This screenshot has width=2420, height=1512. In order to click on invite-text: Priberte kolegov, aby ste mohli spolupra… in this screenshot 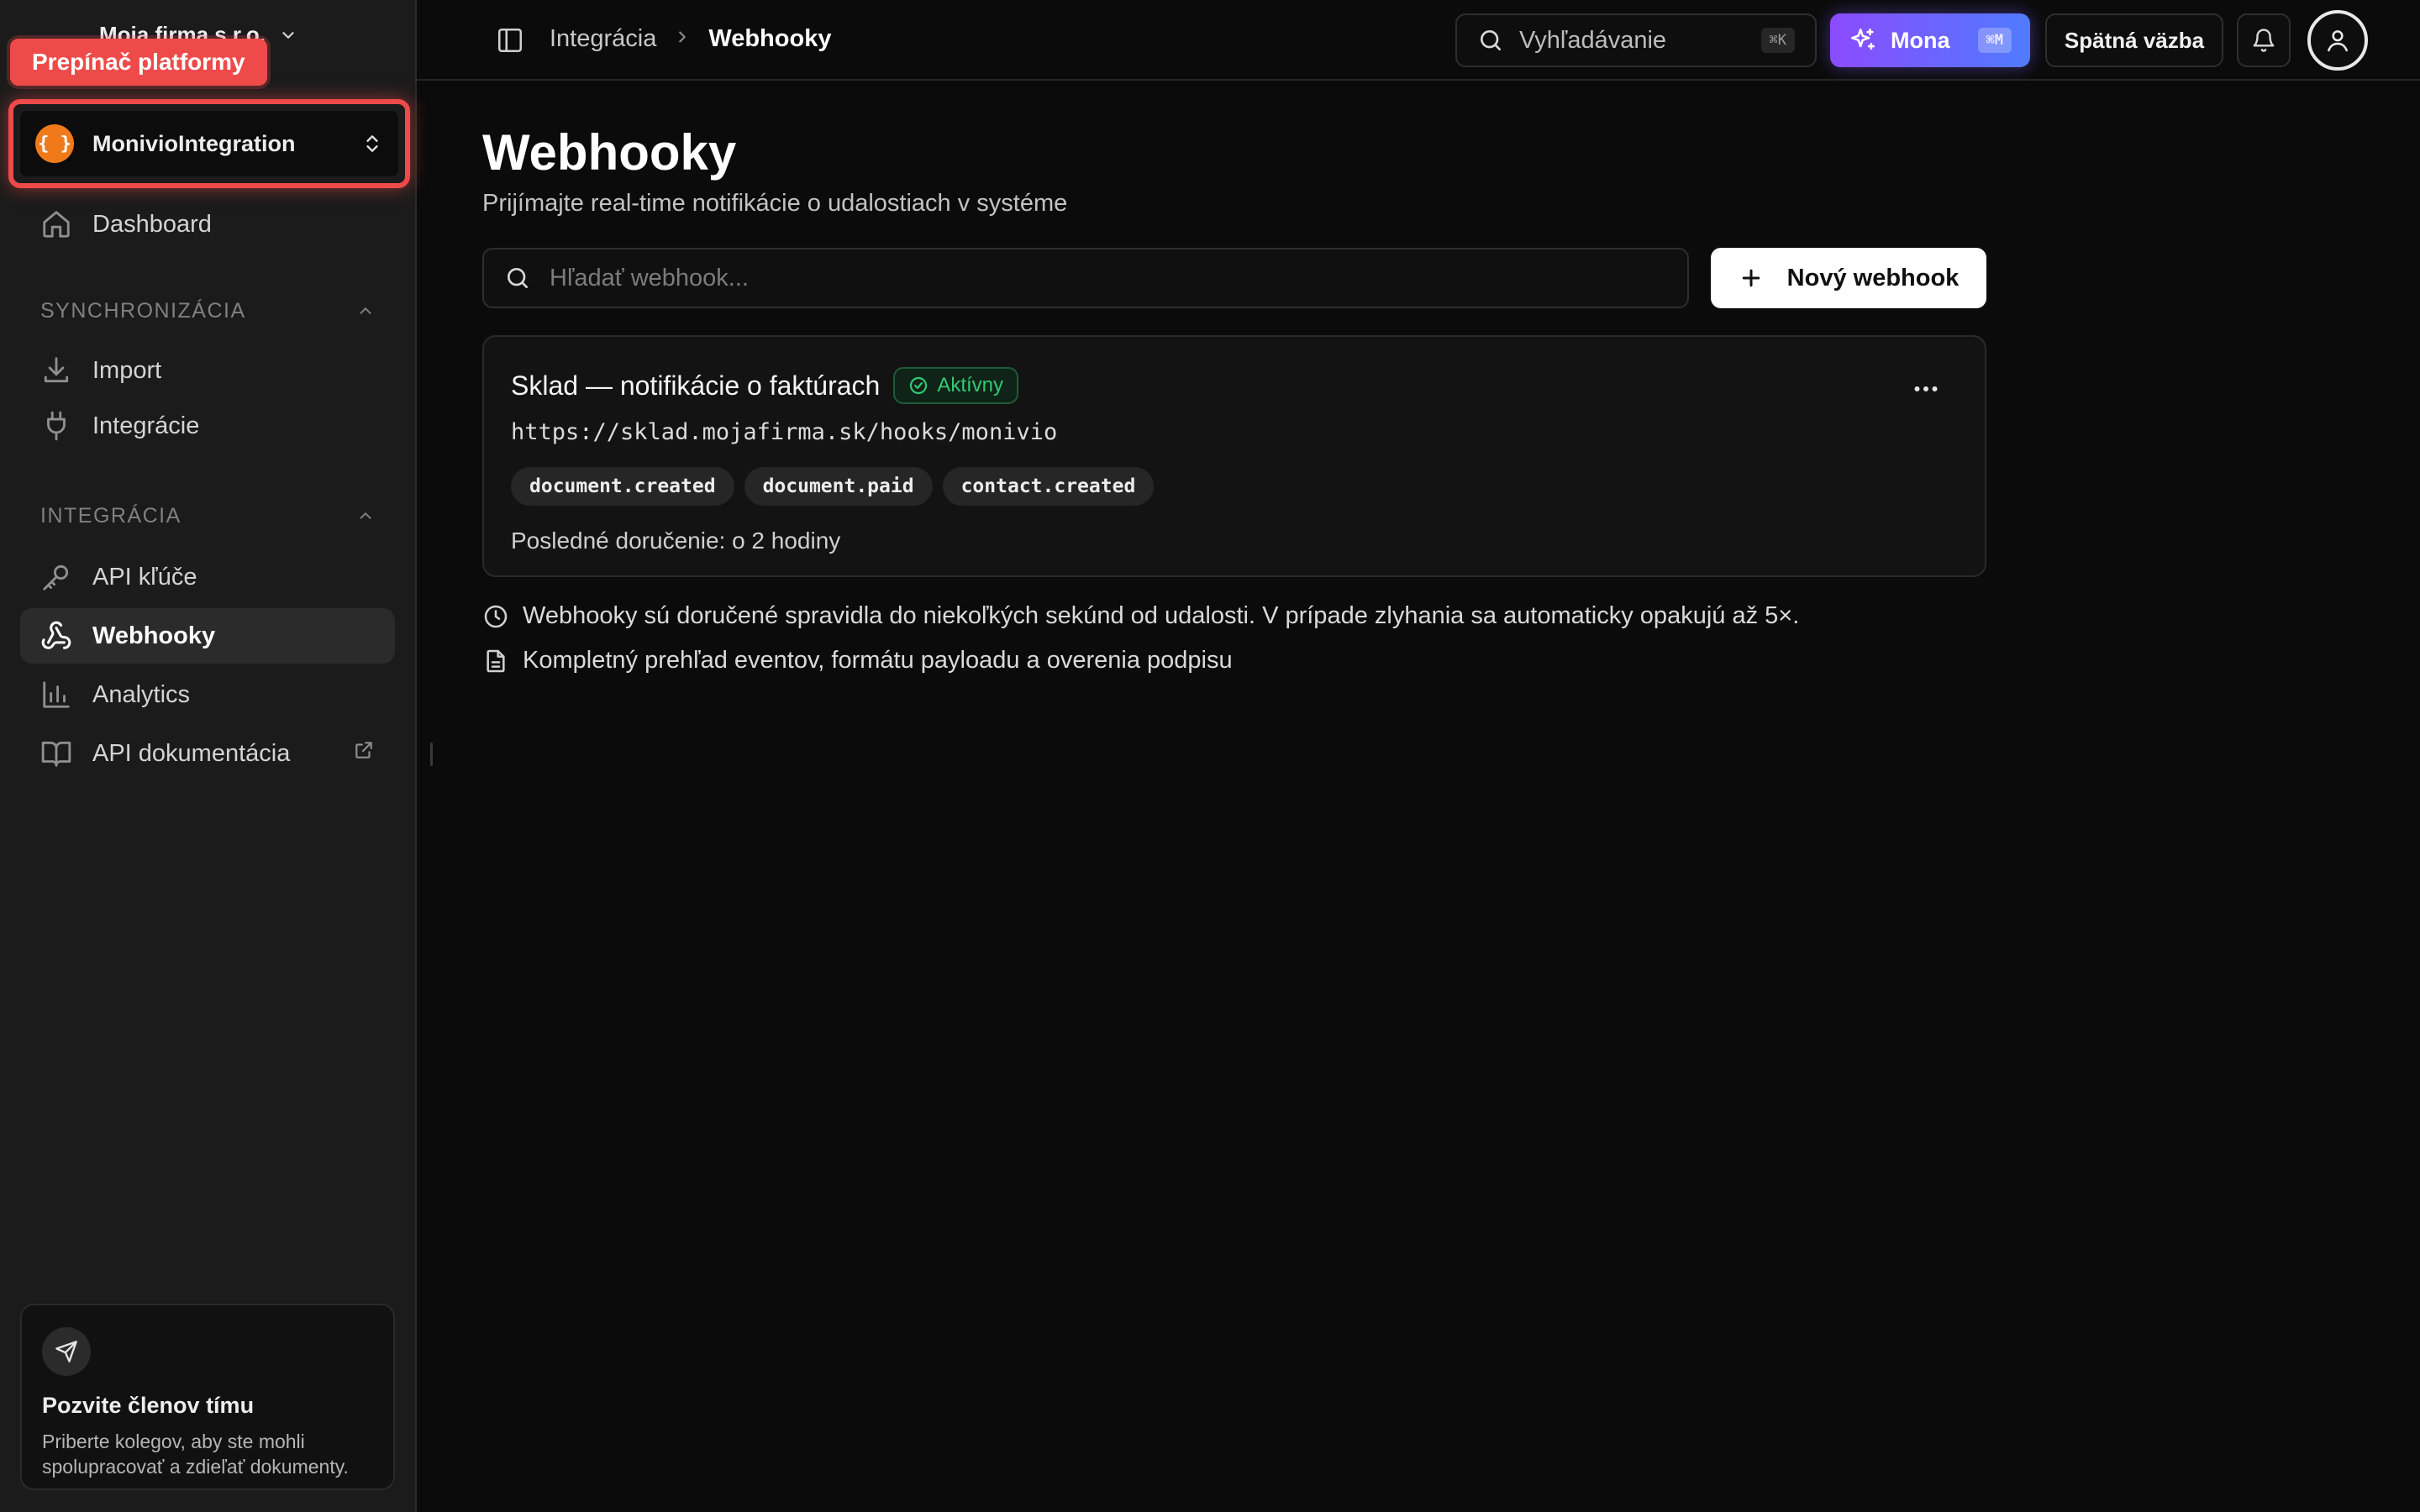, I will do `click(195, 1454)`.